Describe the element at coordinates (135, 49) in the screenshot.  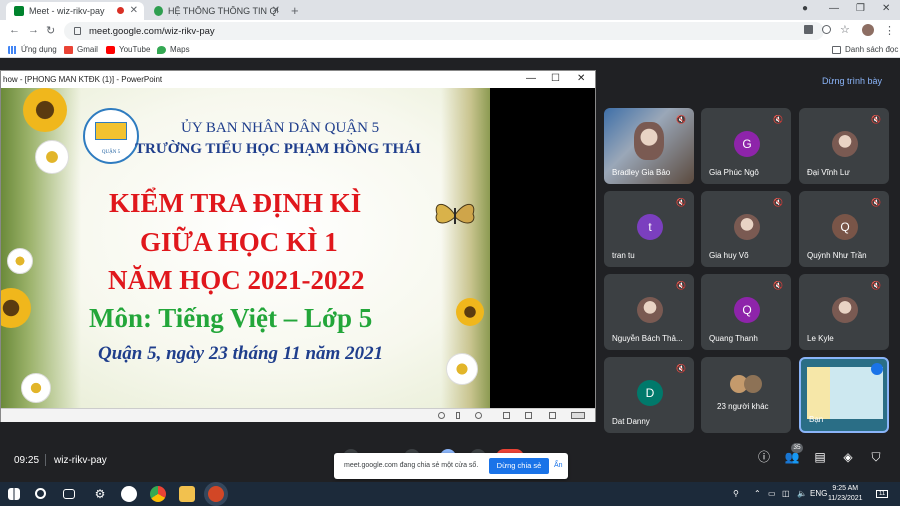
I see `bookmark-label: YouTube` at that location.